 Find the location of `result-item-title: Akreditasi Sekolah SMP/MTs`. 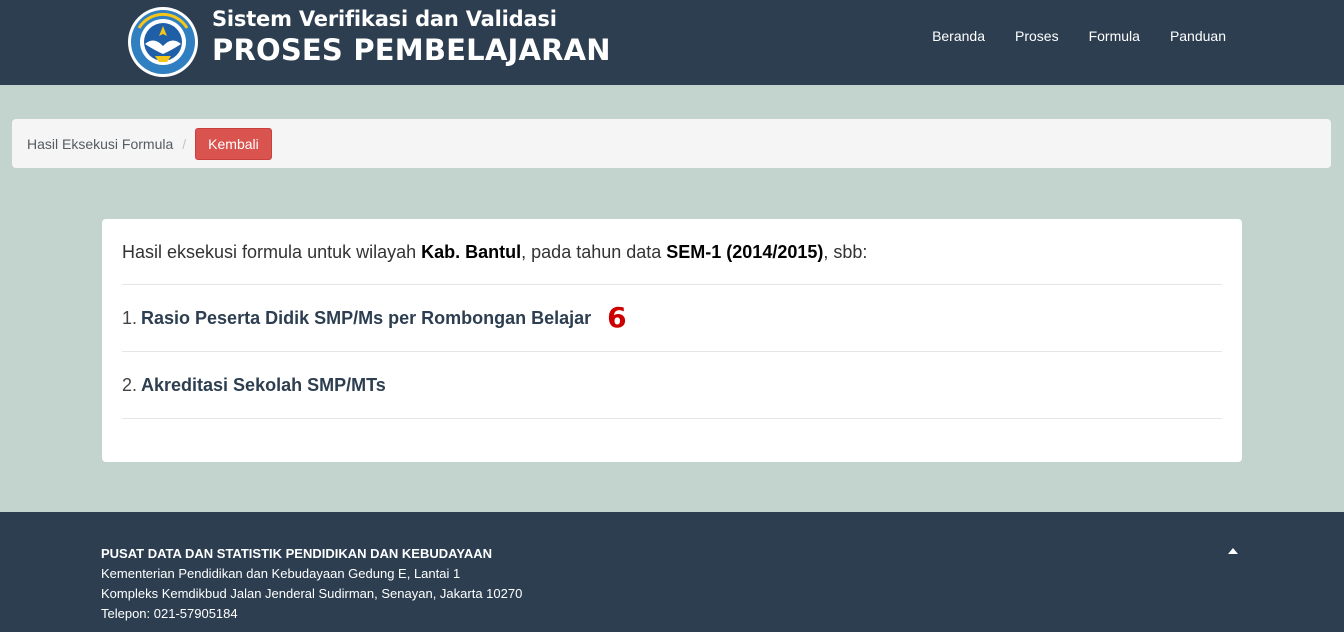

result-item-title: Akreditasi Sekolah SMP/MTs is located at coordinates (263, 384).